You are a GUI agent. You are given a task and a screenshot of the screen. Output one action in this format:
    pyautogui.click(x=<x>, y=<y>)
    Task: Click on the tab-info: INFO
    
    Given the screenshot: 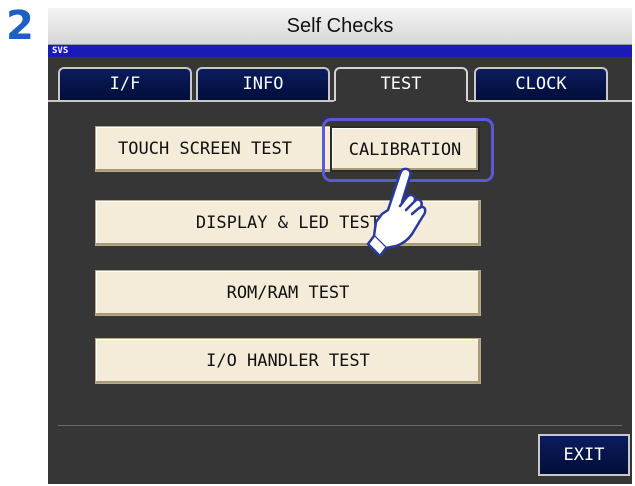 What is the action you would take?
    pyautogui.click(x=263, y=84)
    